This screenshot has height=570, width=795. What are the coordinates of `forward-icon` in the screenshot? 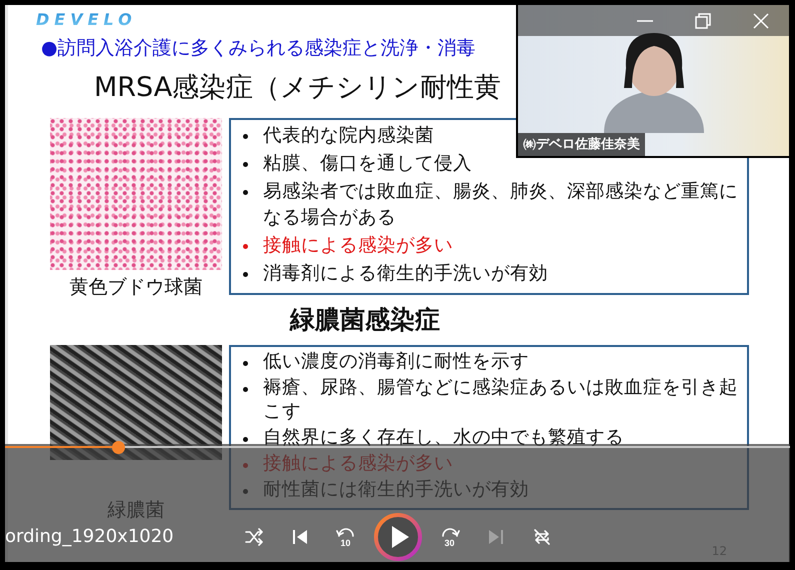 It's located at (450, 531).